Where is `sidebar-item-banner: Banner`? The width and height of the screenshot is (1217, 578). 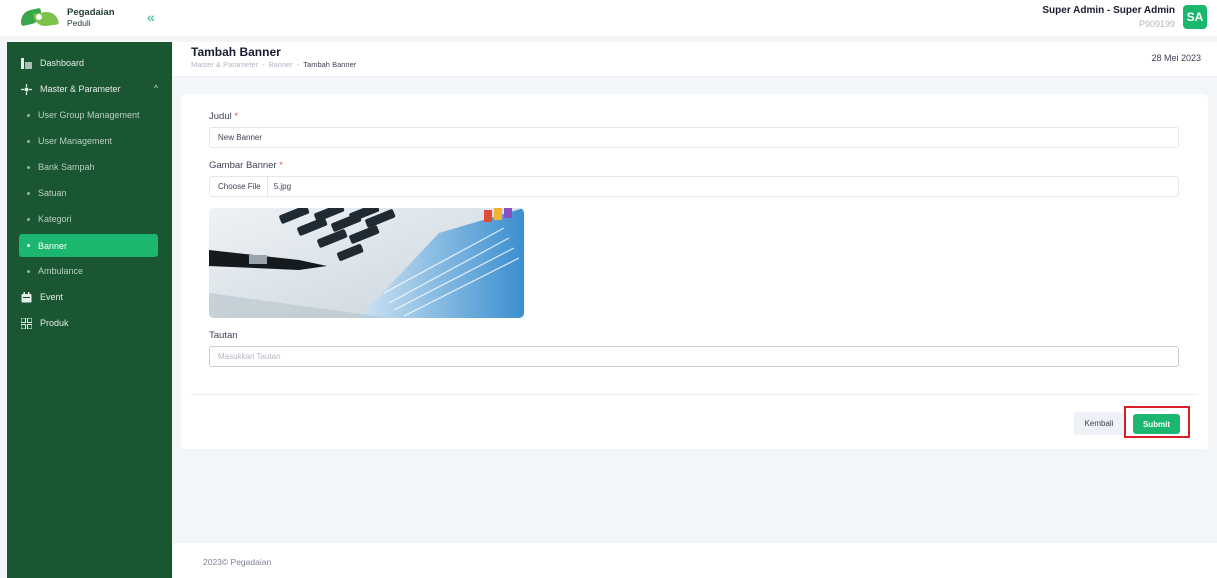 sidebar-item-banner: Banner is located at coordinates (88, 245).